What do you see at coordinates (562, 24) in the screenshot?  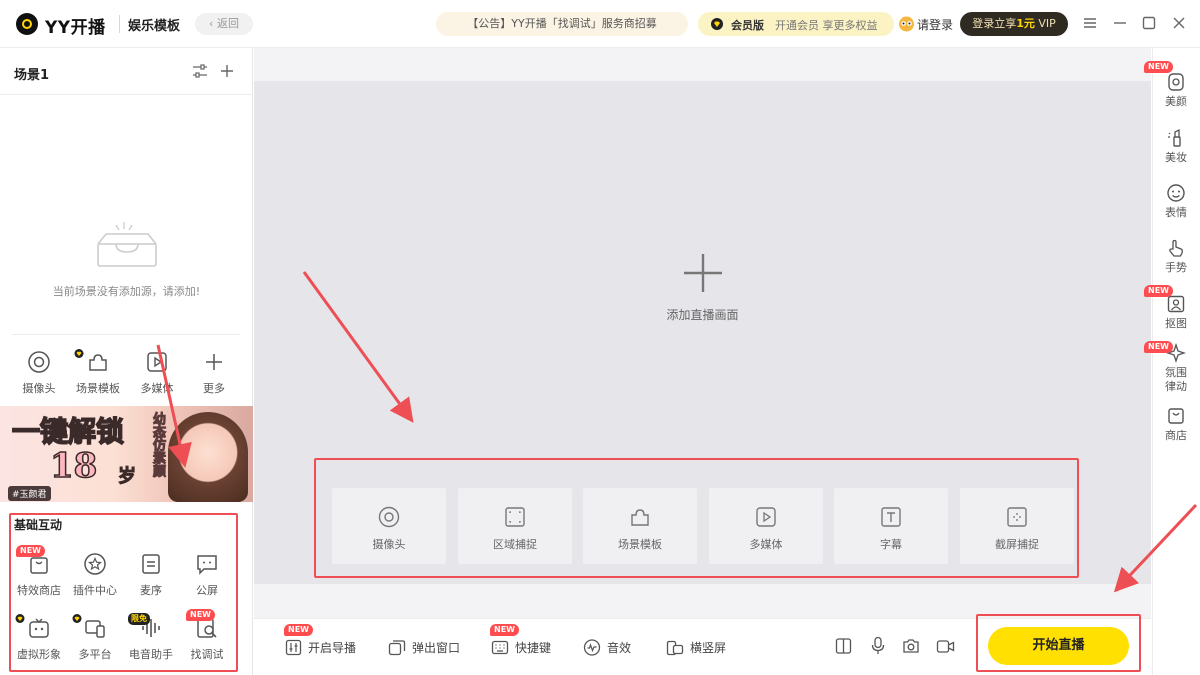 I see `announcement-banner: 【公告】YY开播「找调试」服务商招募` at bounding box center [562, 24].